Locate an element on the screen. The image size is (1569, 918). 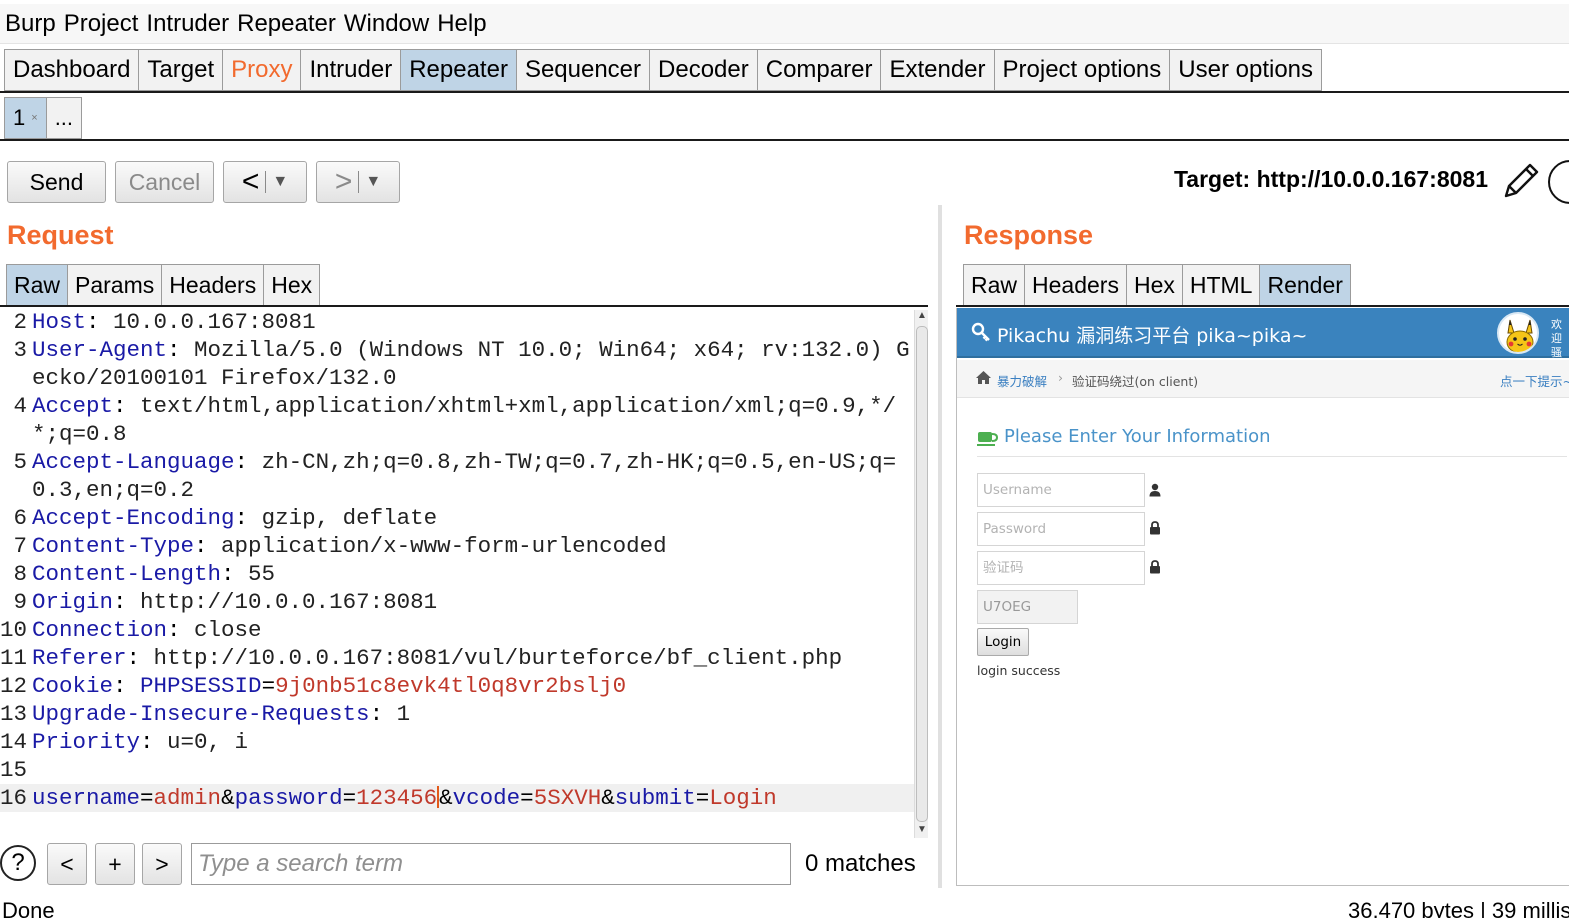
split-pane-divider is located at coordinates (940, 546).